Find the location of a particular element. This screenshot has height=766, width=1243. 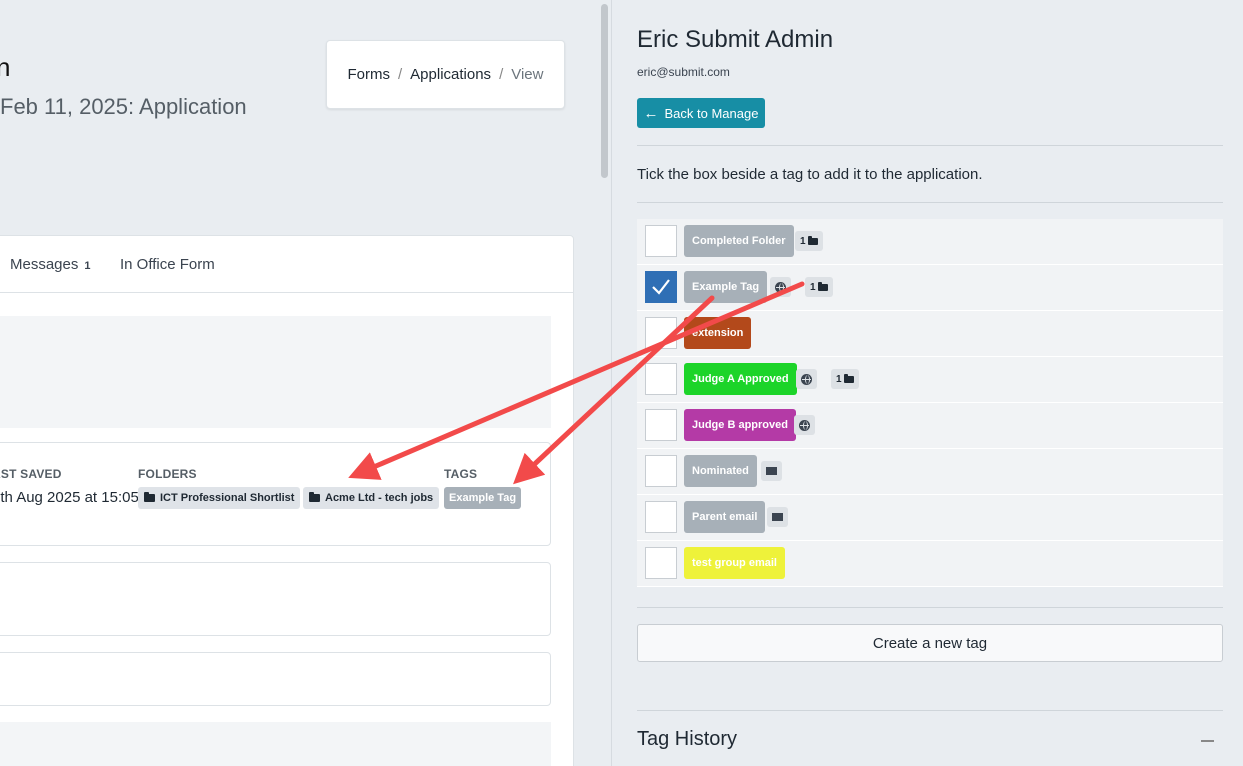

tag-label: Nominated is located at coordinates (720, 471).